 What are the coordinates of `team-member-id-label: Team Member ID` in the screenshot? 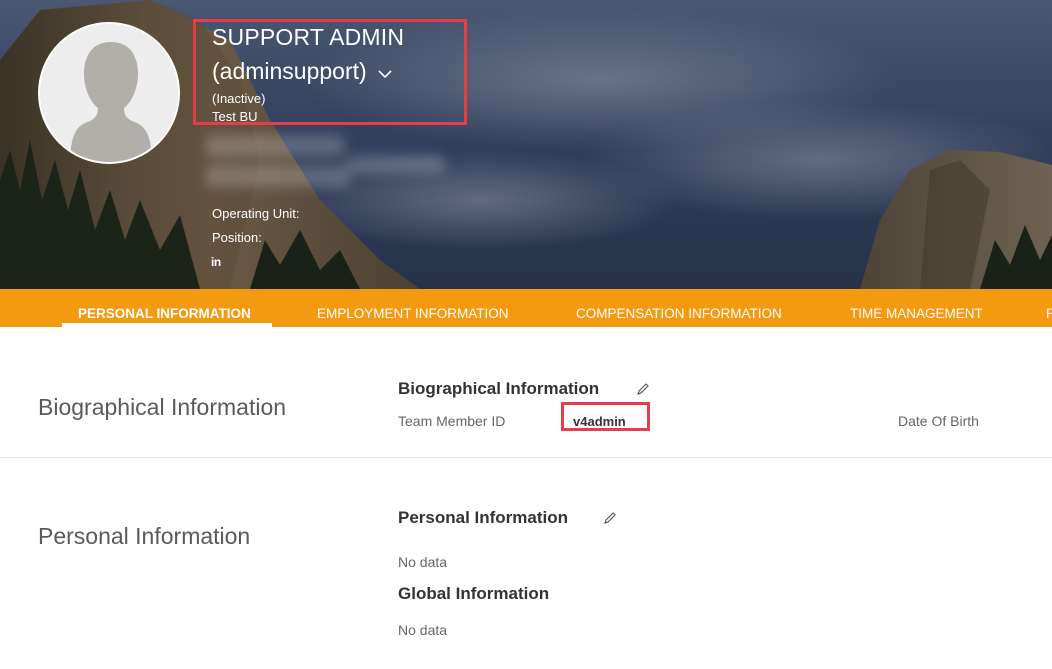 It's located at (452, 421).